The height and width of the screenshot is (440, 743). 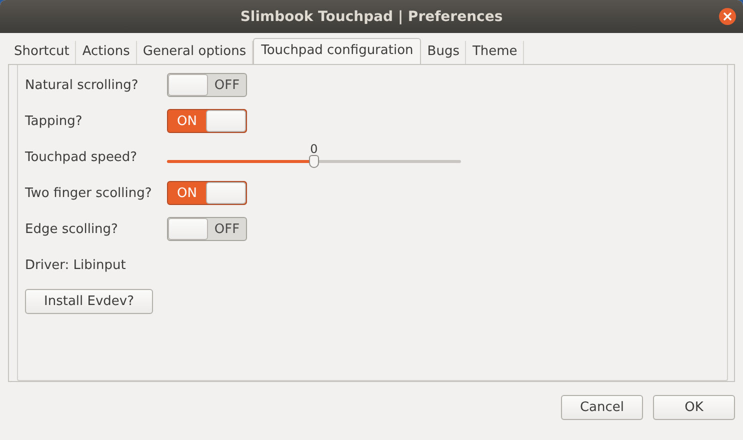 I want to click on dialog-button: OK, so click(x=694, y=407).